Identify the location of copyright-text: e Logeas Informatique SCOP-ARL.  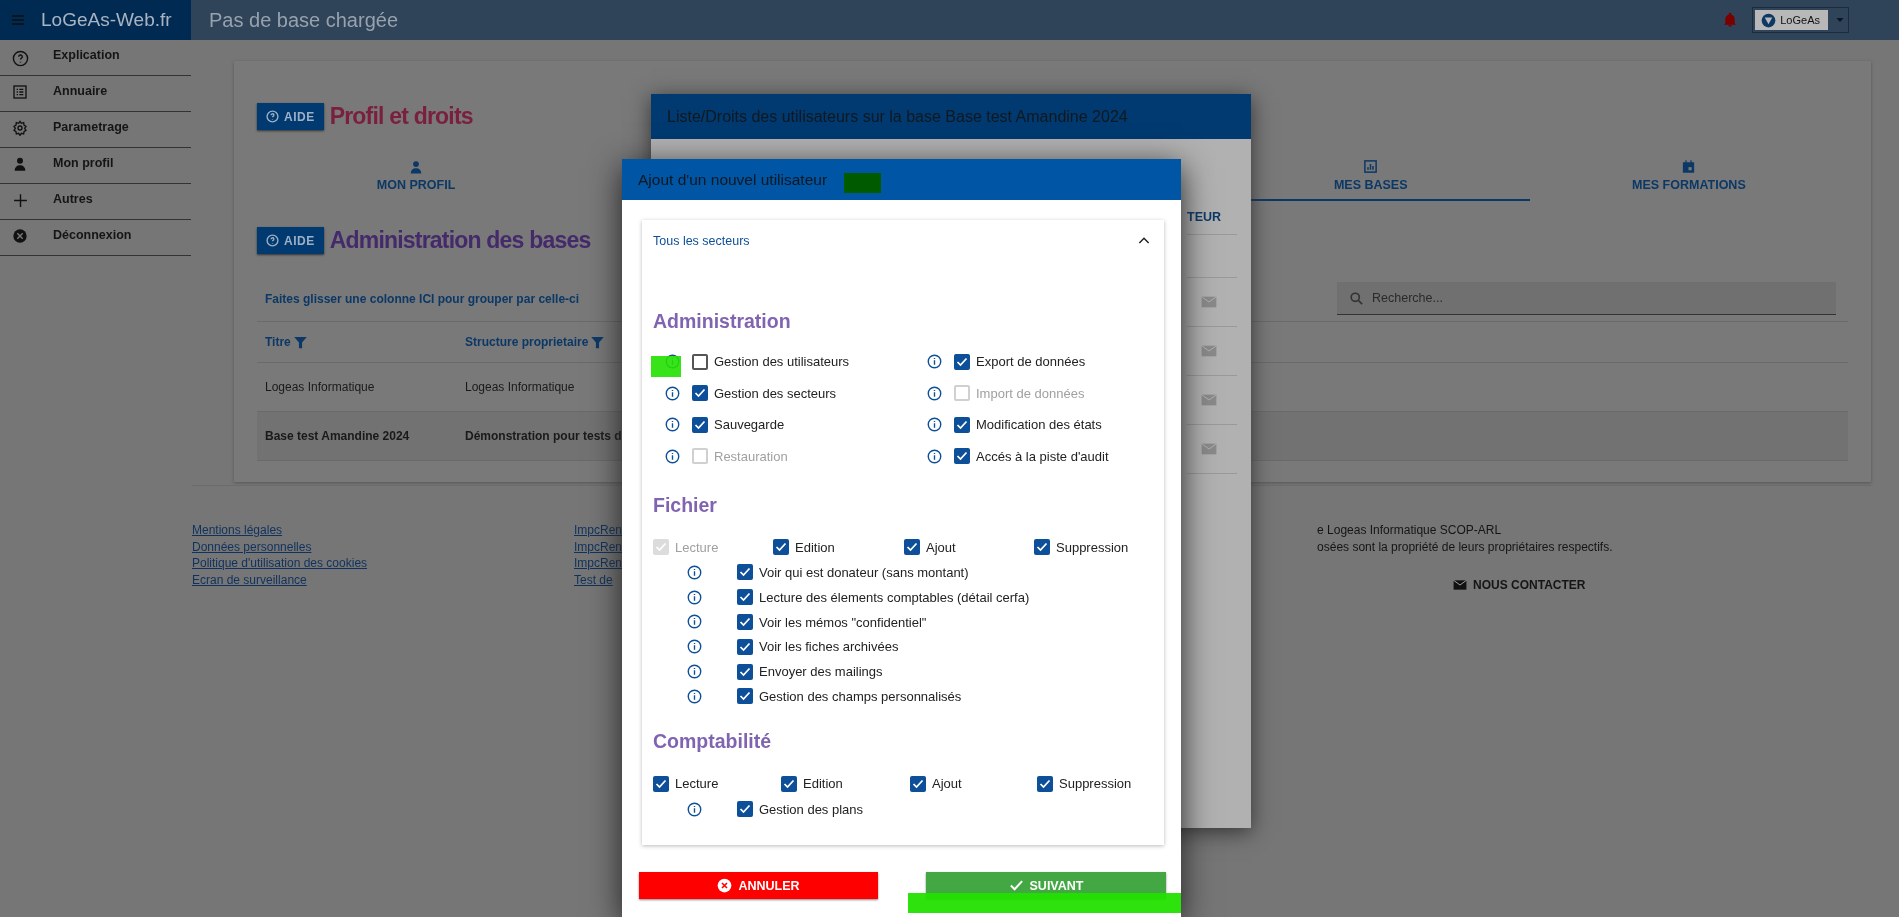
(1409, 530).